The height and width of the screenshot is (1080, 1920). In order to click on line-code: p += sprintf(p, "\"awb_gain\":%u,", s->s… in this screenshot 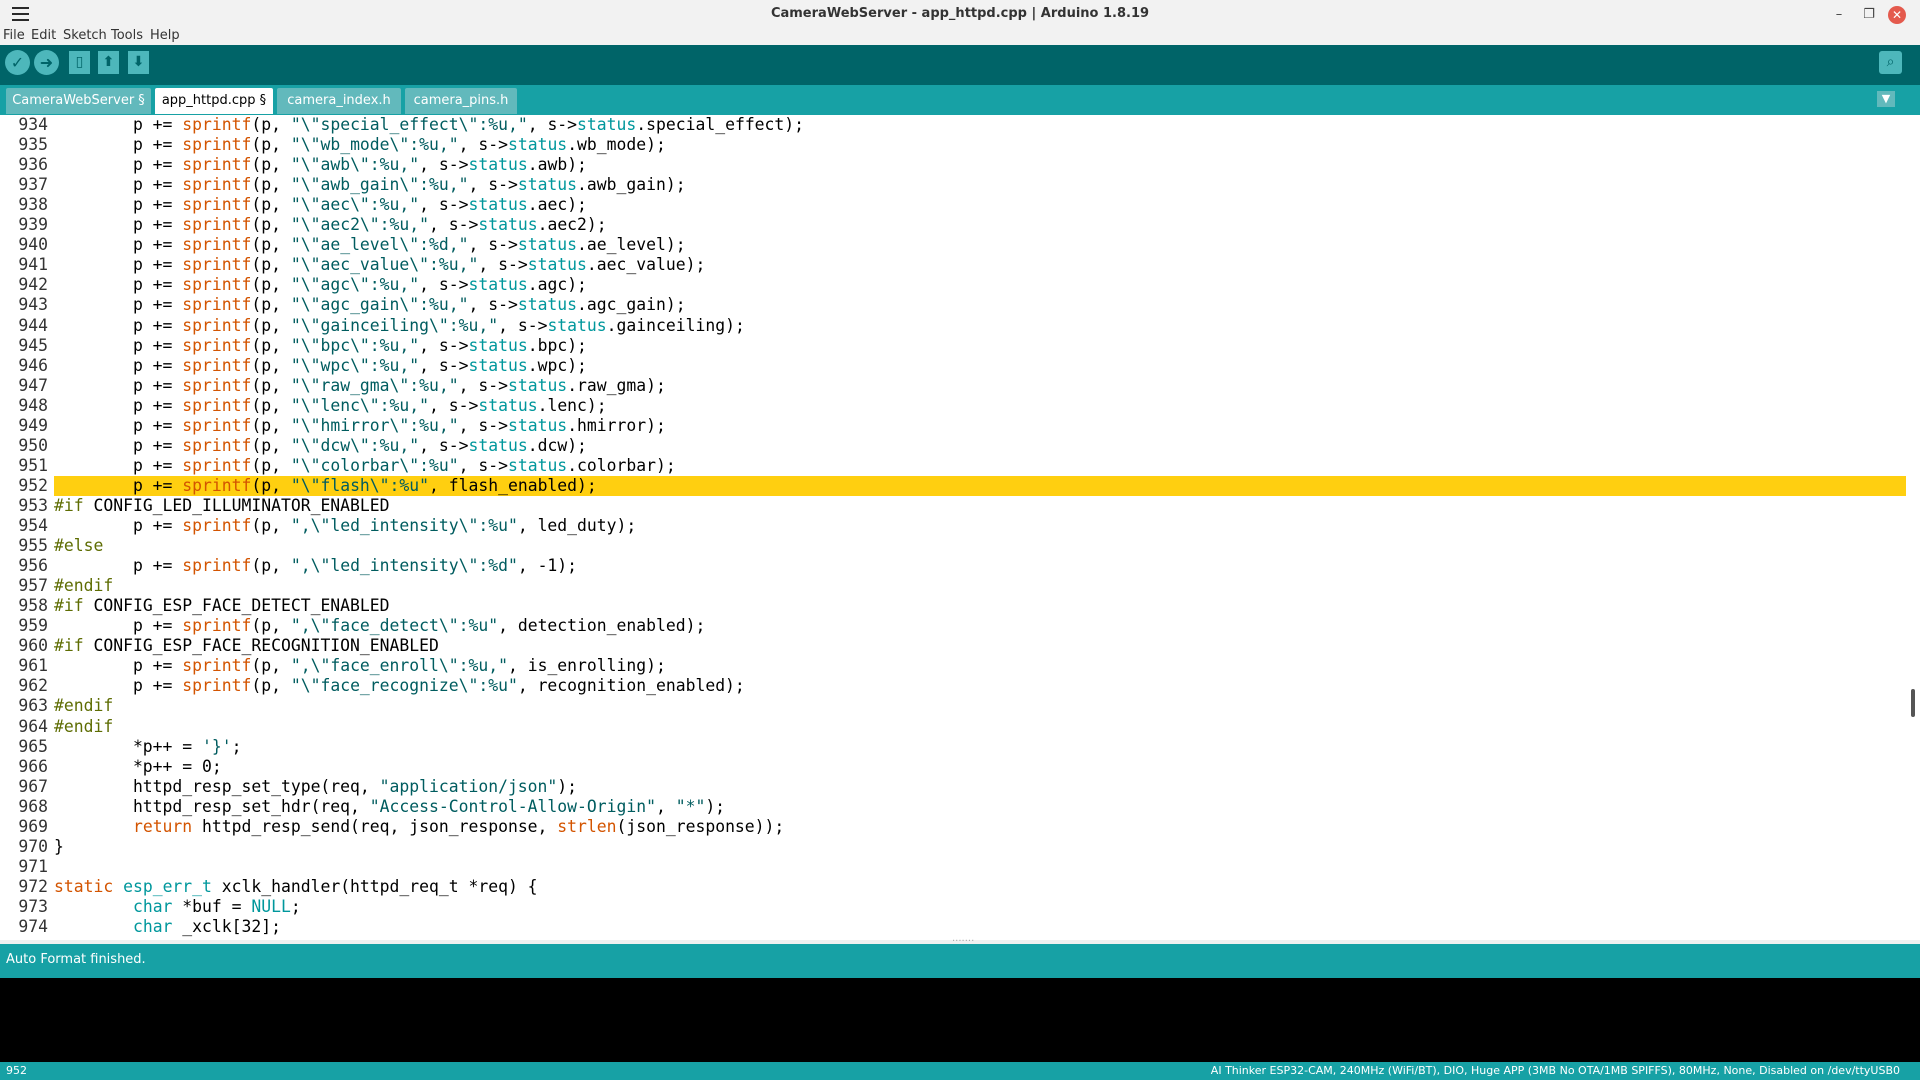, I will do `click(370, 185)`.